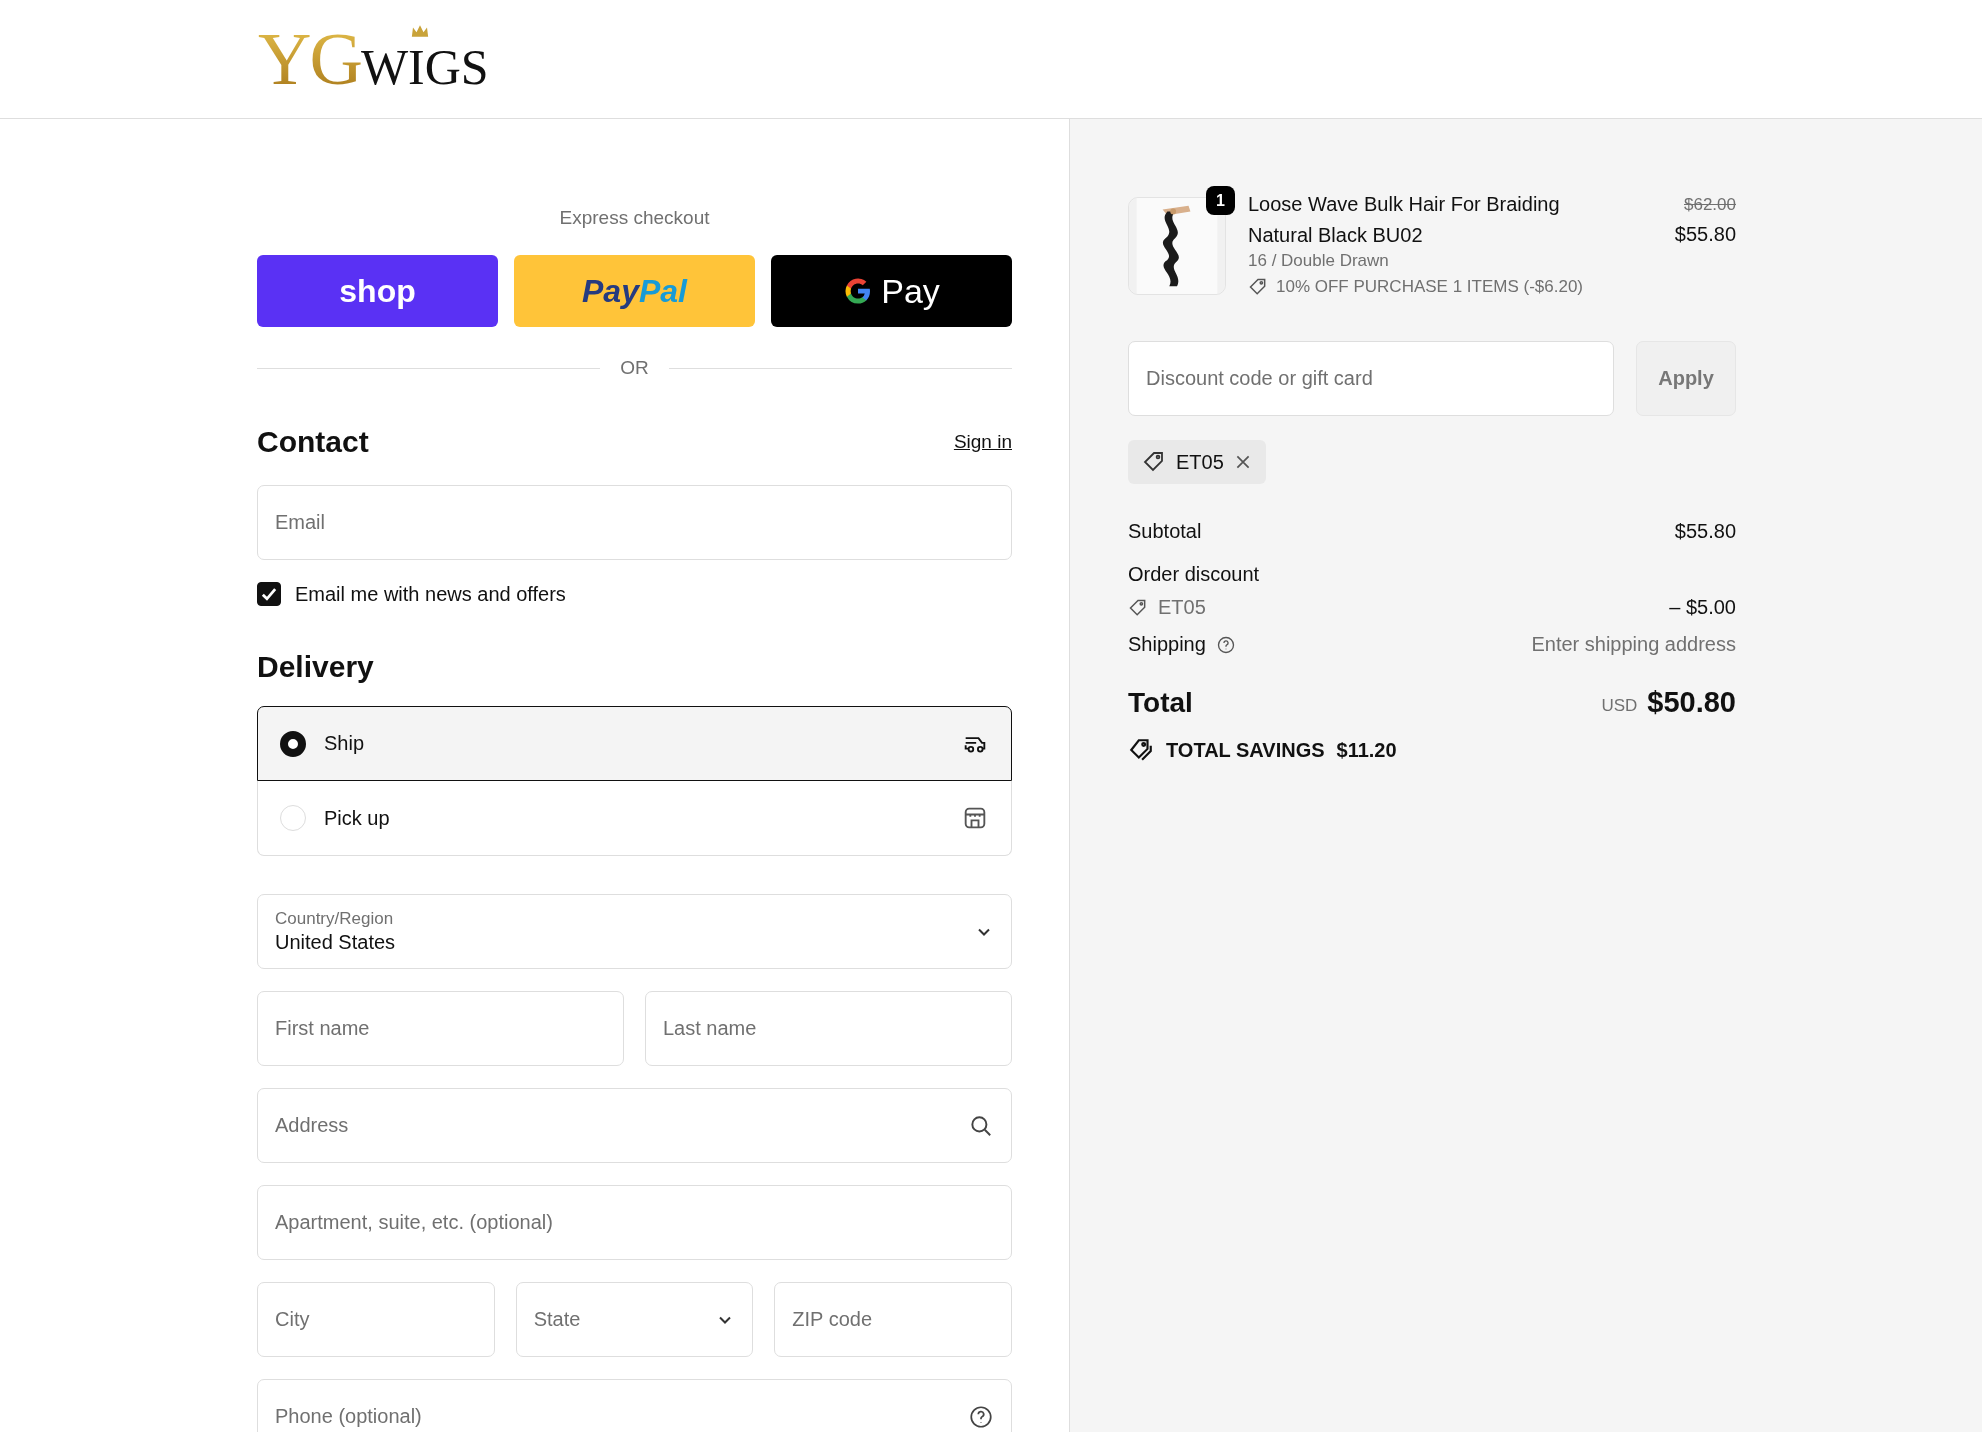 This screenshot has width=1982, height=1432. I want to click on price: $55.80, so click(1705, 234).